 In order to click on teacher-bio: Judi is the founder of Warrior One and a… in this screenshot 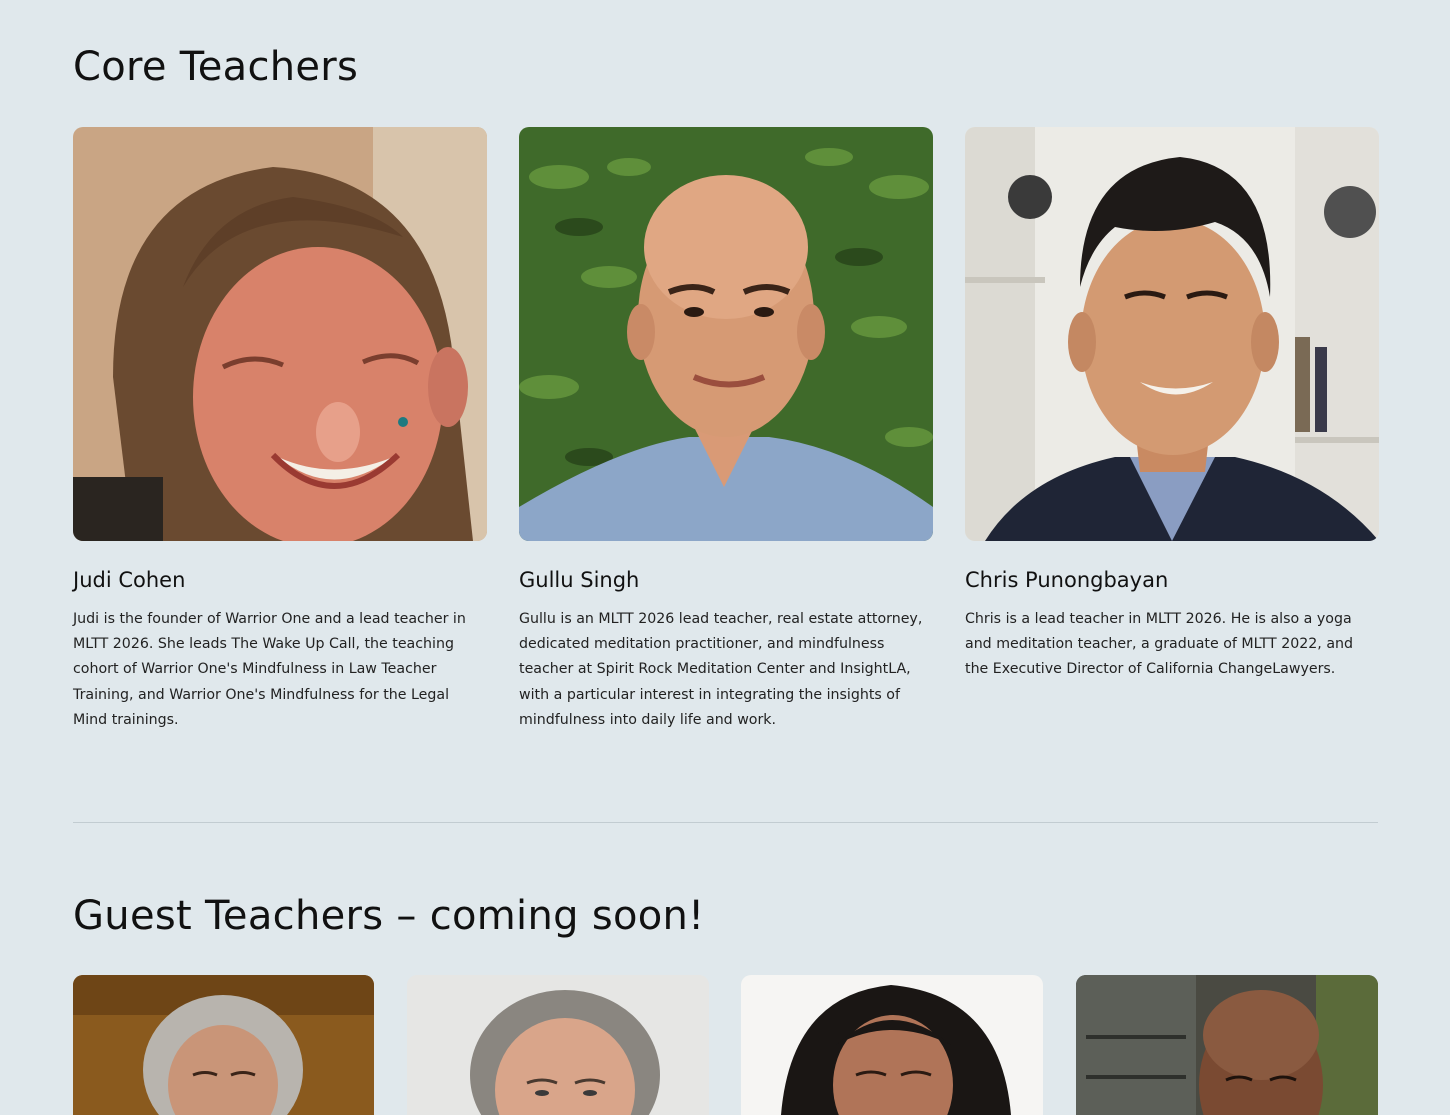, I will do `click(269, 669)`.